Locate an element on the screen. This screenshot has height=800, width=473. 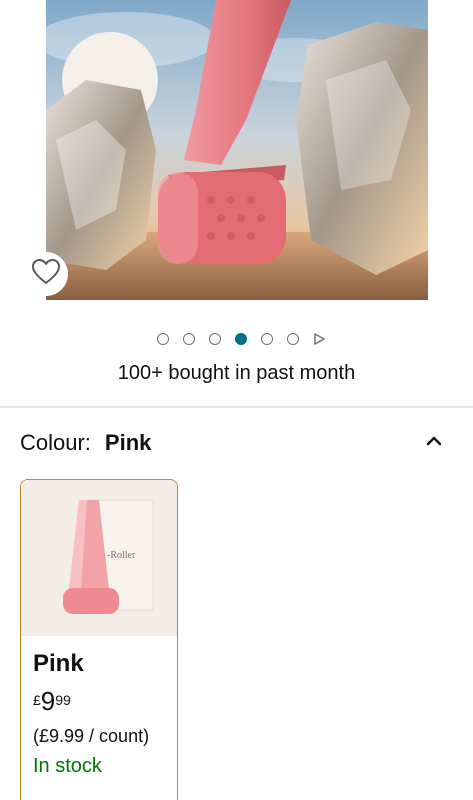
image-pagination is located at coordinates (236, 339).